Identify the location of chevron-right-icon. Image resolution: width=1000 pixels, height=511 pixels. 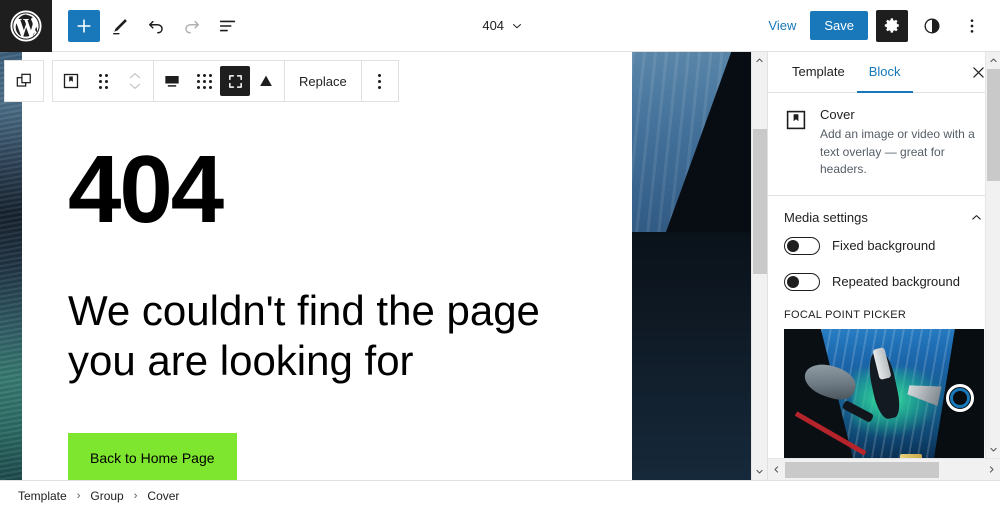
(991, 470).